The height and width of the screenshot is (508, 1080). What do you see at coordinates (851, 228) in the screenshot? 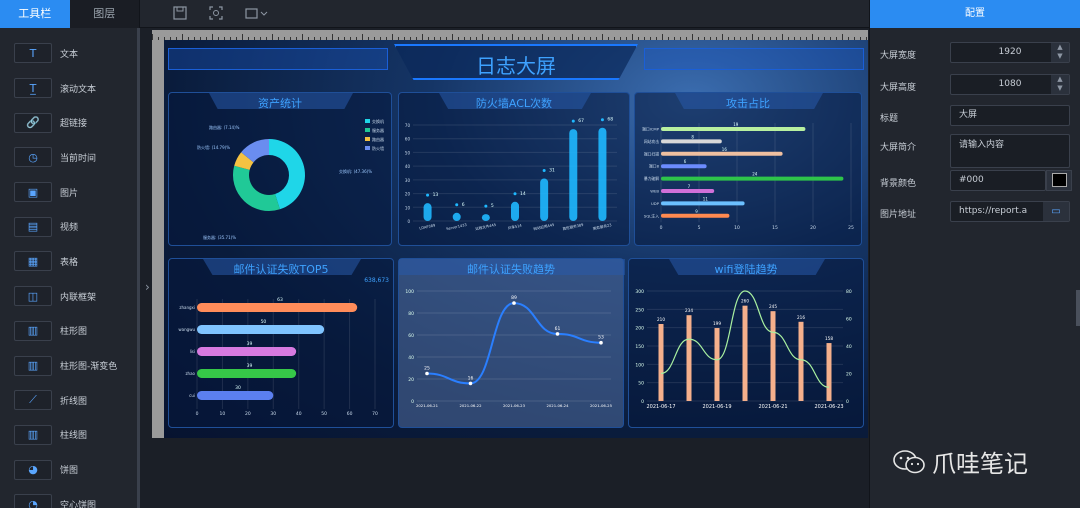
I see `x-tick-label: 25` at bounding box center [851, 228].